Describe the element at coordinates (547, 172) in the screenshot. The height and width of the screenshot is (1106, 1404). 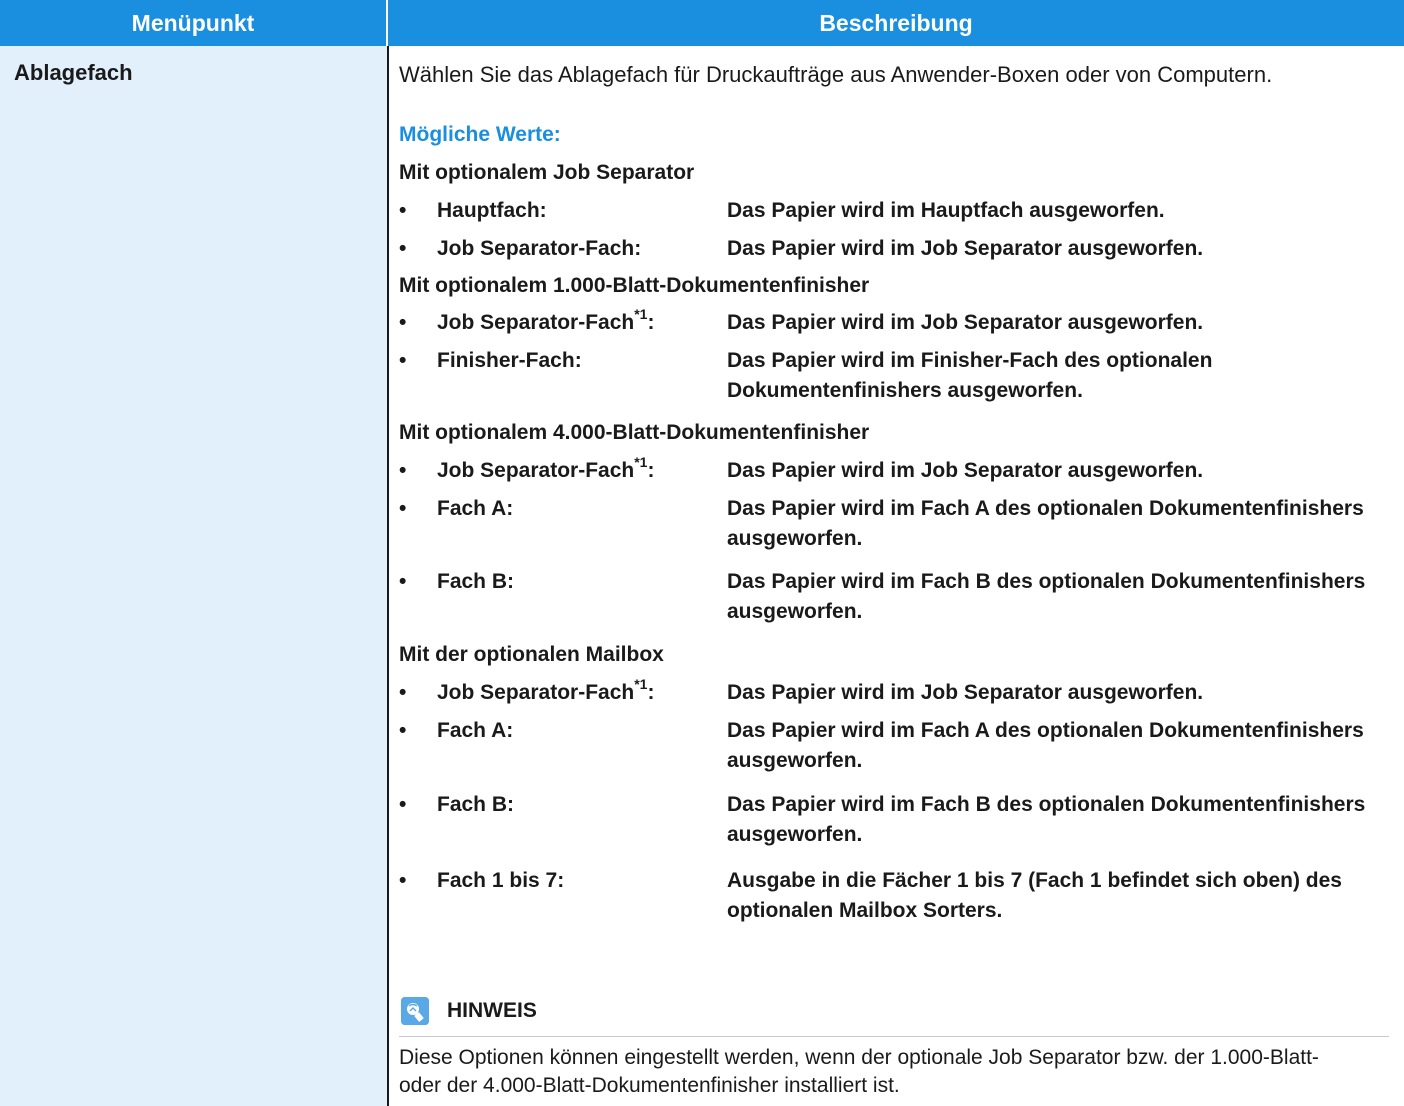
I see `group-title: Mit optionalem Job Separator` at that location.